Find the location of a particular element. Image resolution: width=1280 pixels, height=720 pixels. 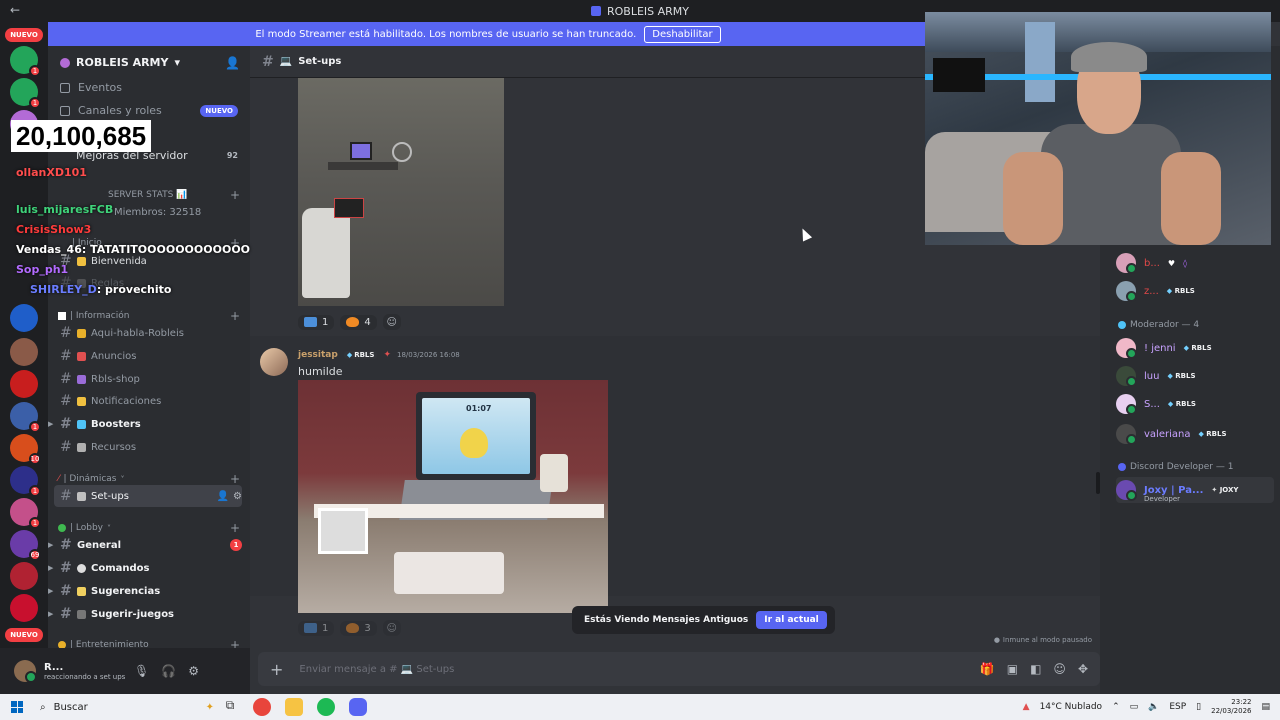

server-icon: 10 is located at coordinates (25, 449).